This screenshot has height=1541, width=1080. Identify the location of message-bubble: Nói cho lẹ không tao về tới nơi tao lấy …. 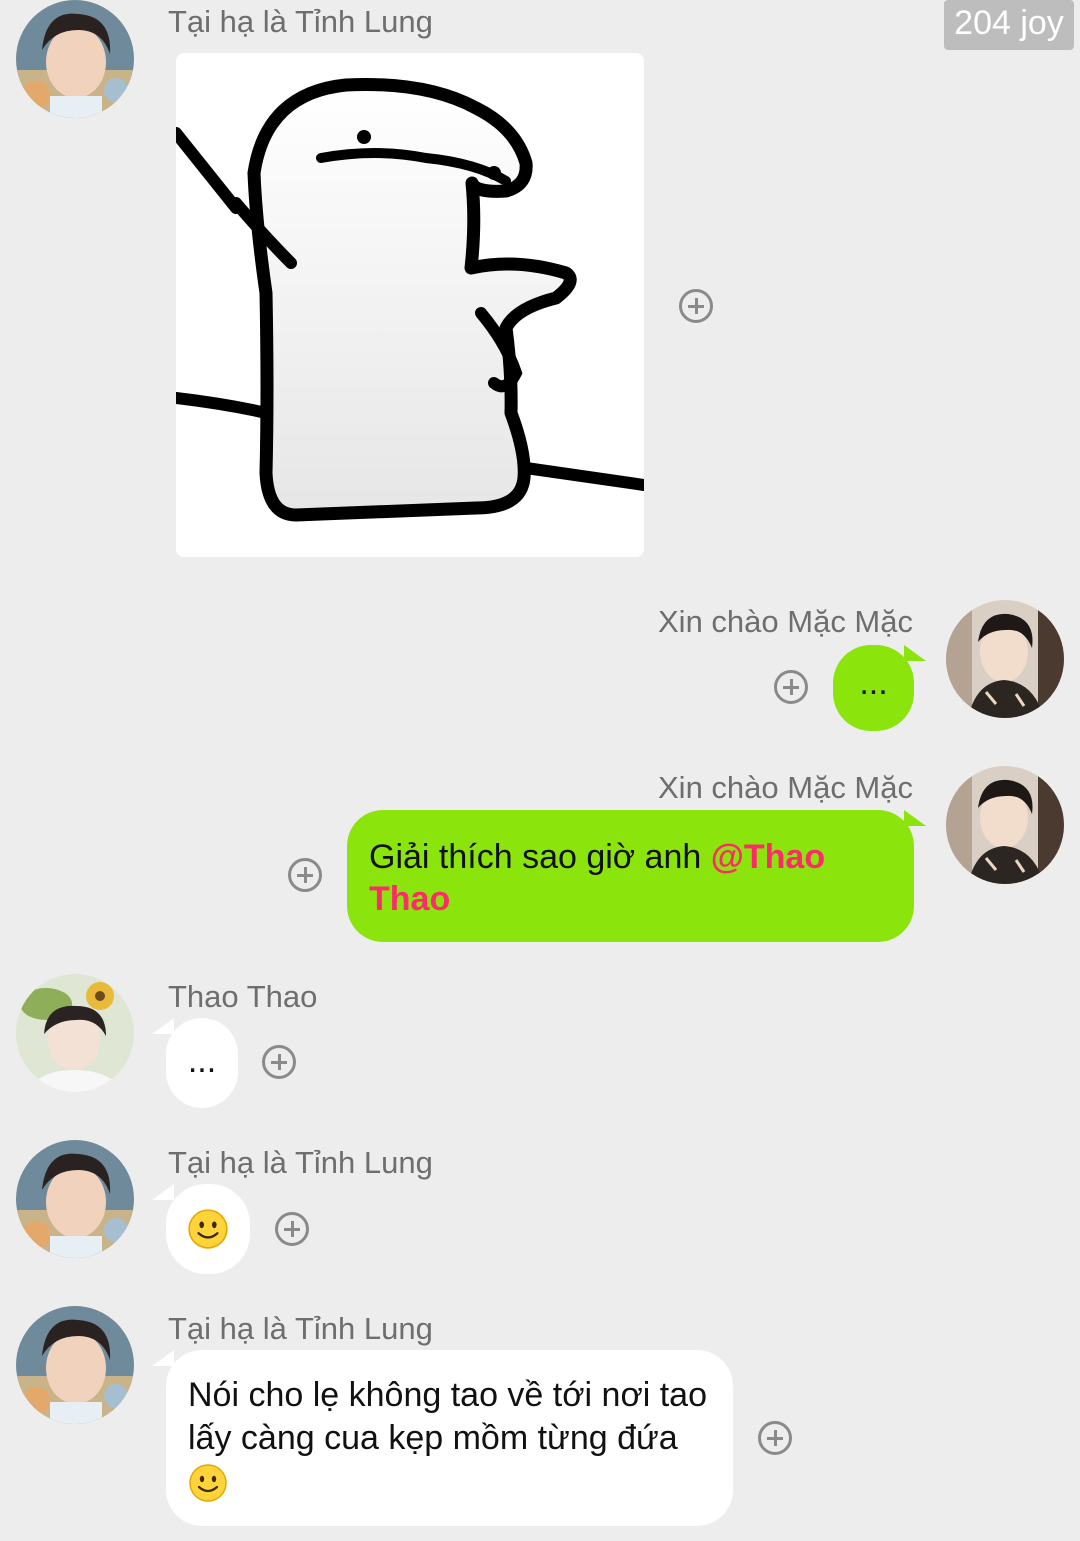
(449, 1438).